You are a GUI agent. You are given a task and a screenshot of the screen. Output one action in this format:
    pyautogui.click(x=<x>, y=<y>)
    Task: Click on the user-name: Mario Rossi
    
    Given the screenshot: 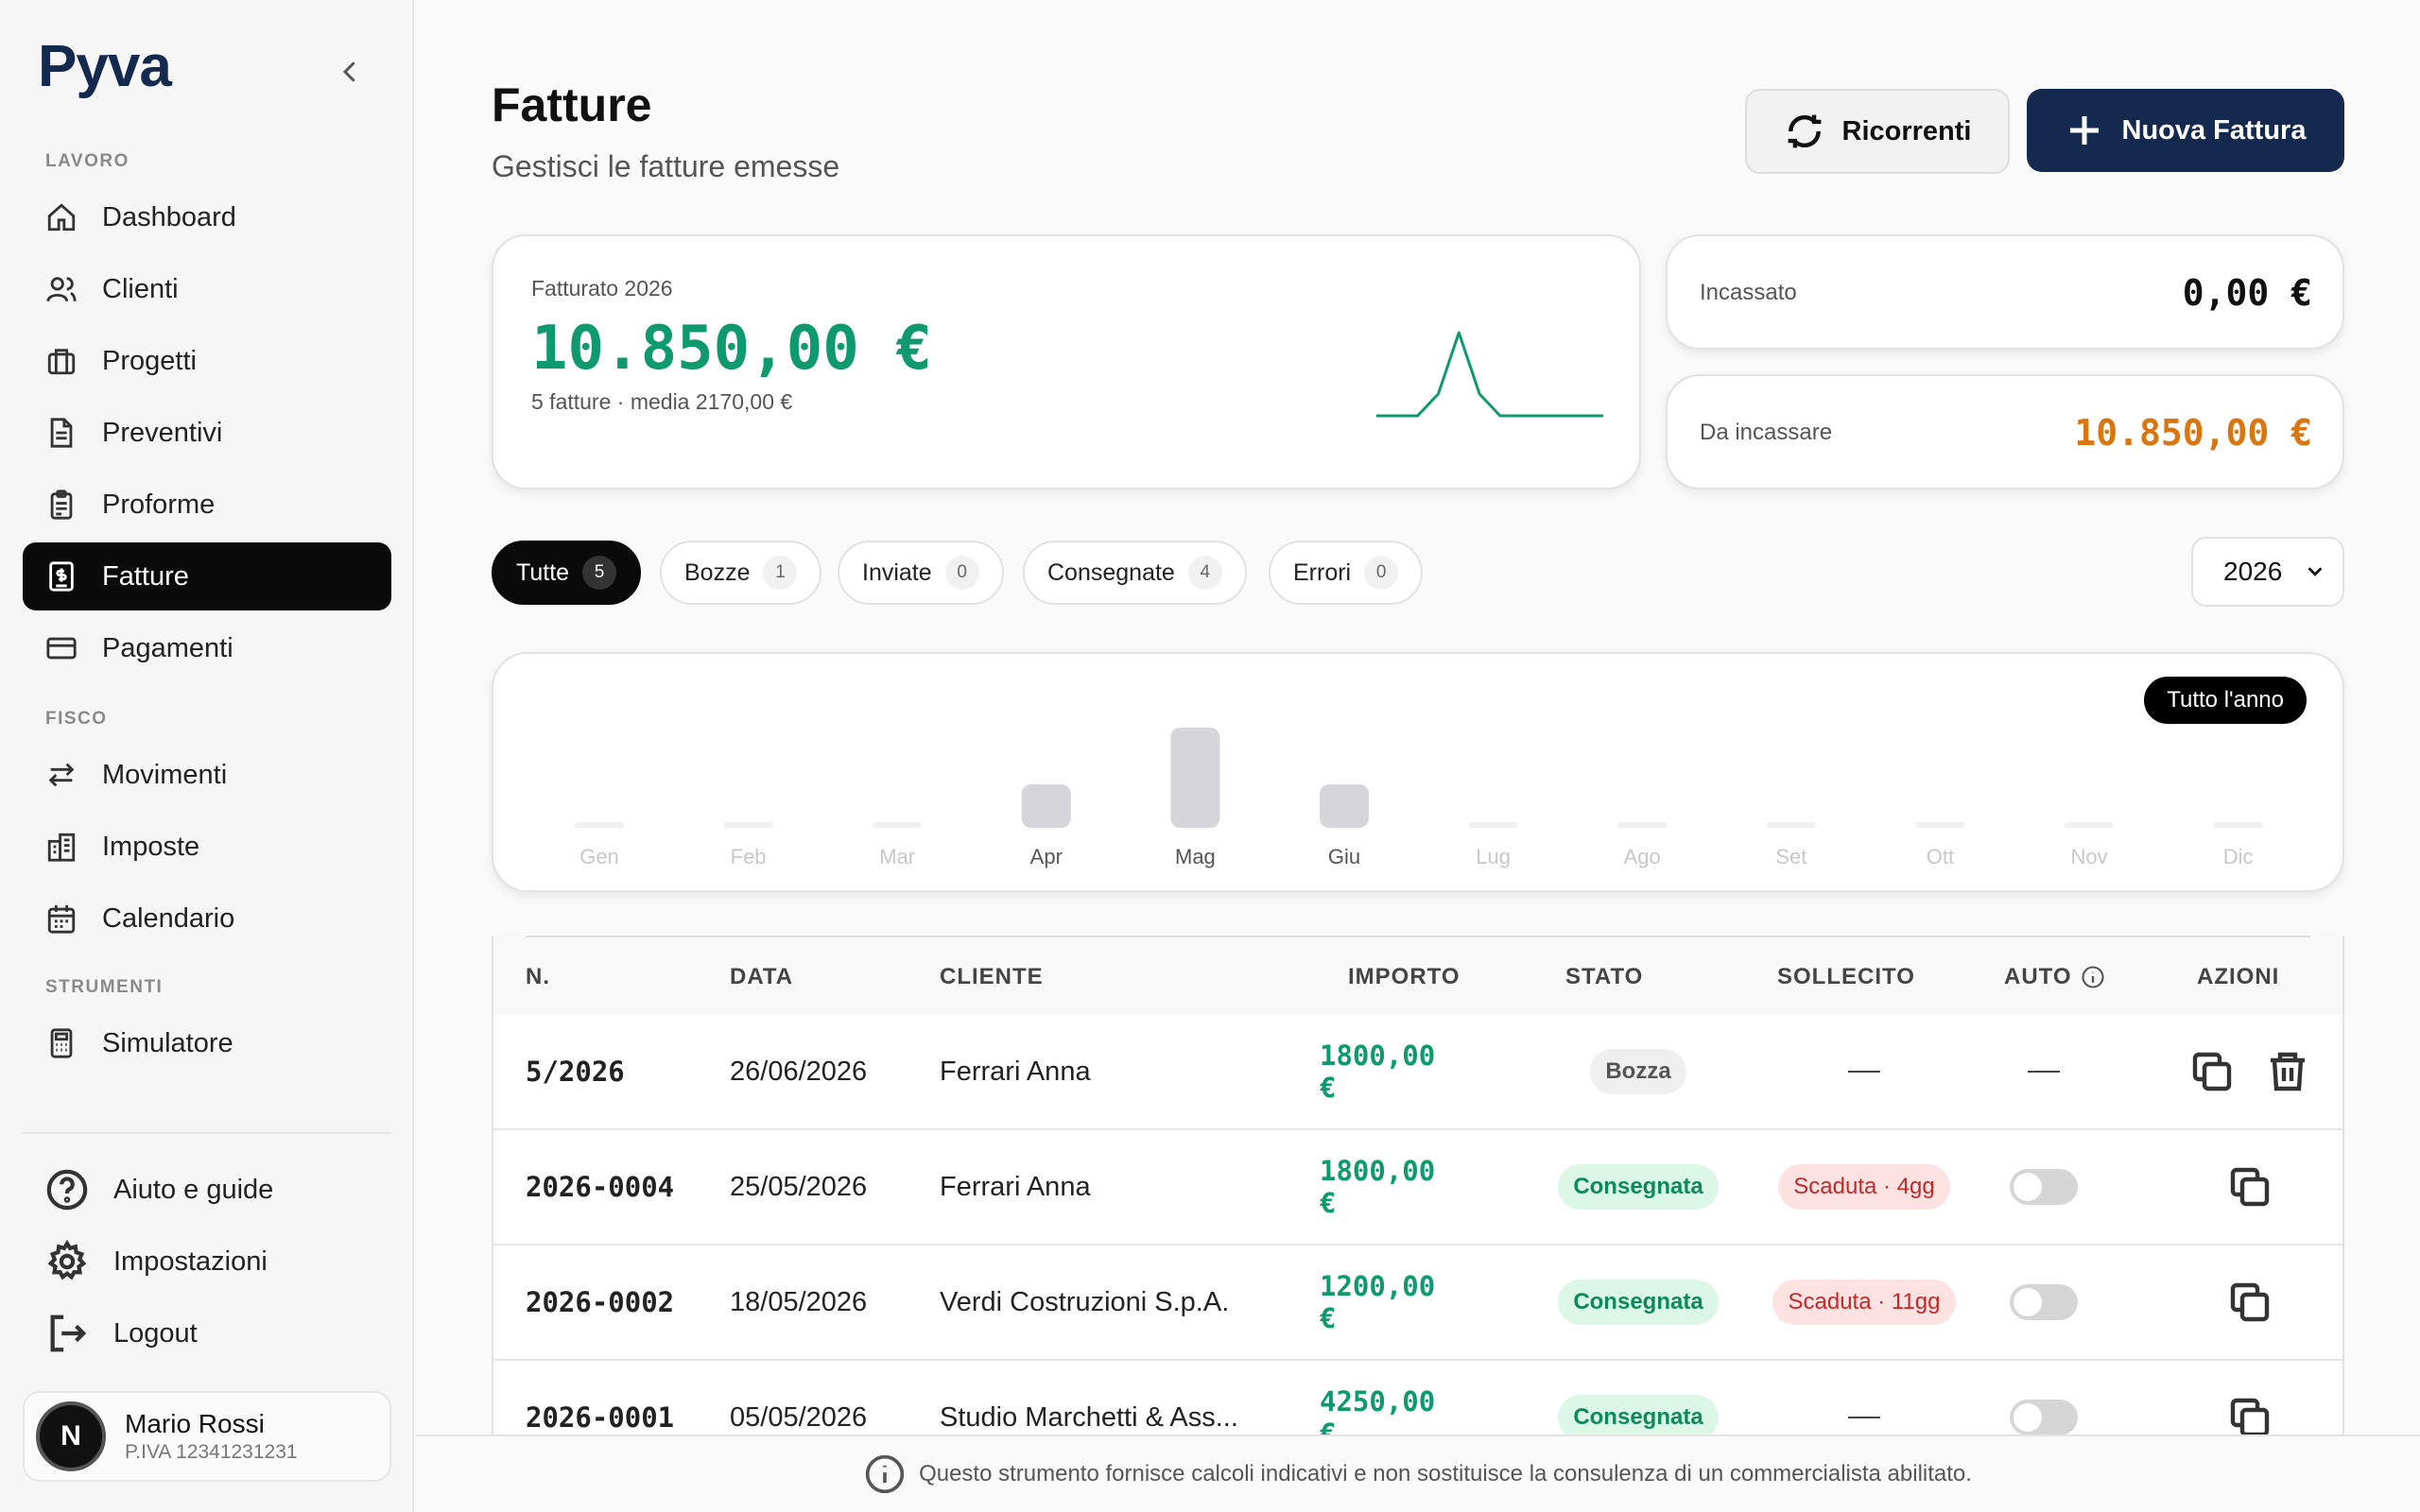 What is the action you would take?
    pyautogui.click(x=195, y=1423)
    